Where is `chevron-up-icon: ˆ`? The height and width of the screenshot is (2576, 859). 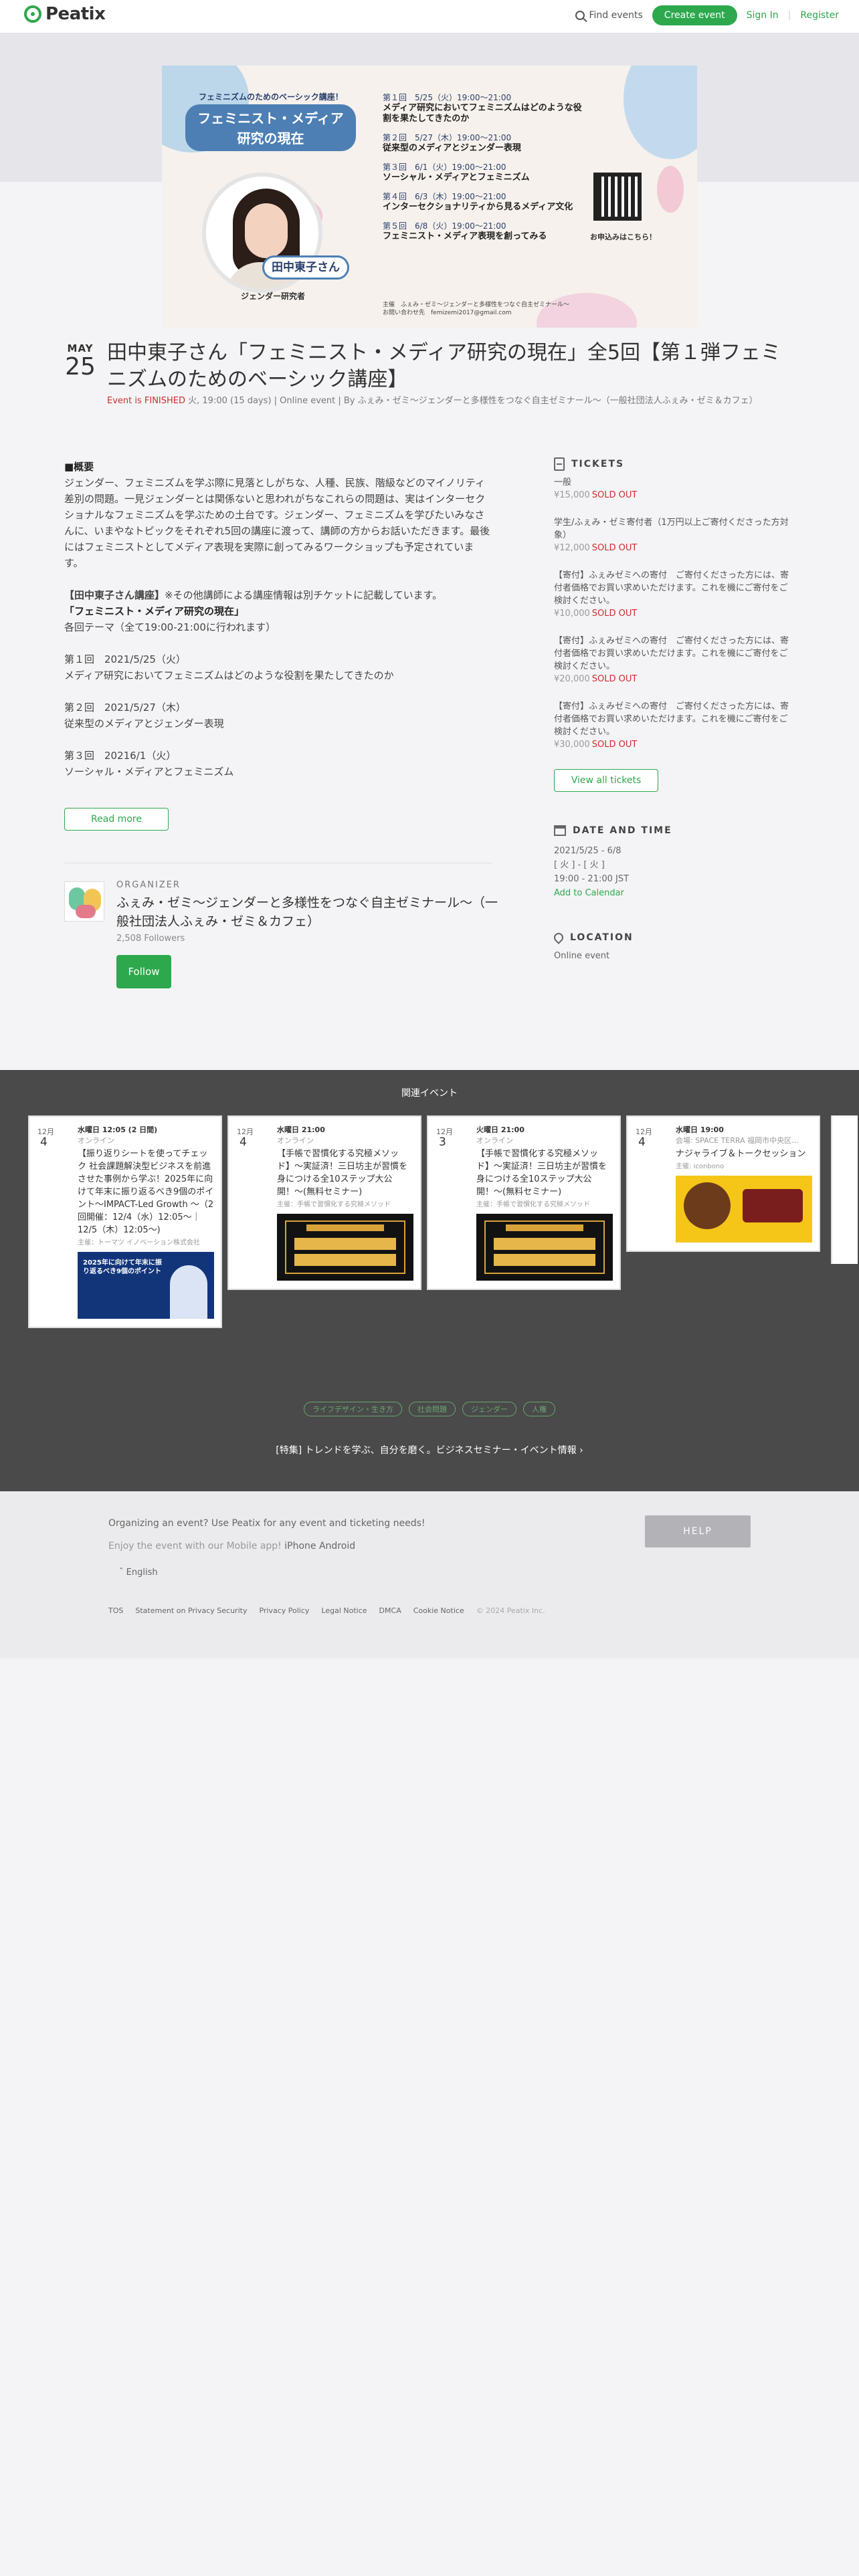 chevron-up-icon: ˆ is located at coordinates (121, 1573).